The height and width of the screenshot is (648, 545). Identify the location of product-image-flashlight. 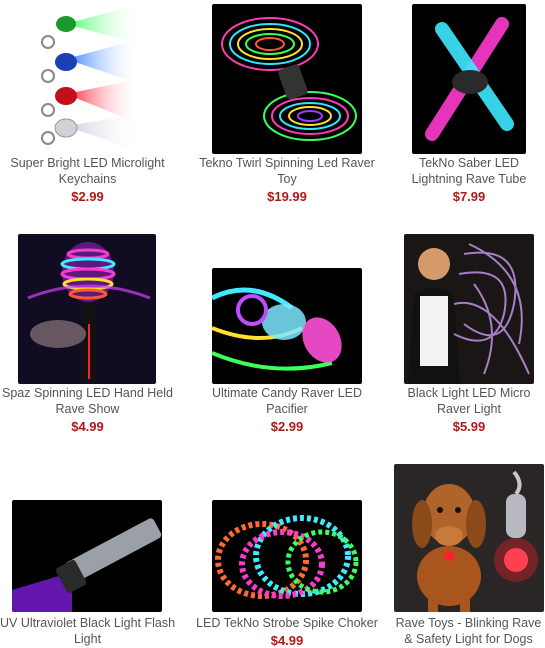
(87, 556).